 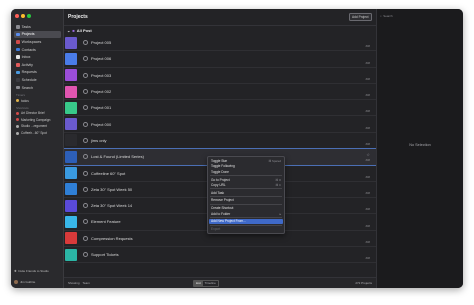 What do you see at coordinates (28, 282) in the screenshot?
I see `user-name: Jim Guthrie` at bounding box center [28, 282].